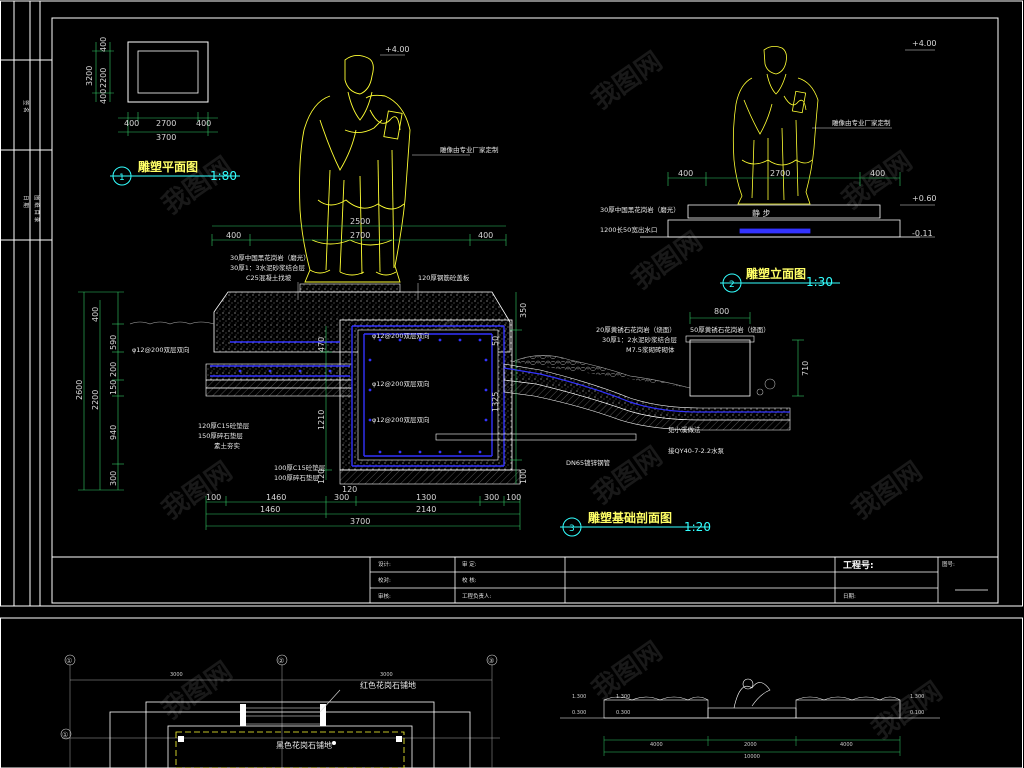 The width and height of the screenshot is (1024, 768). Describe the element at coordinates (95, 400) in the screenshot. I see `section-dim-v: 2200` at that location.